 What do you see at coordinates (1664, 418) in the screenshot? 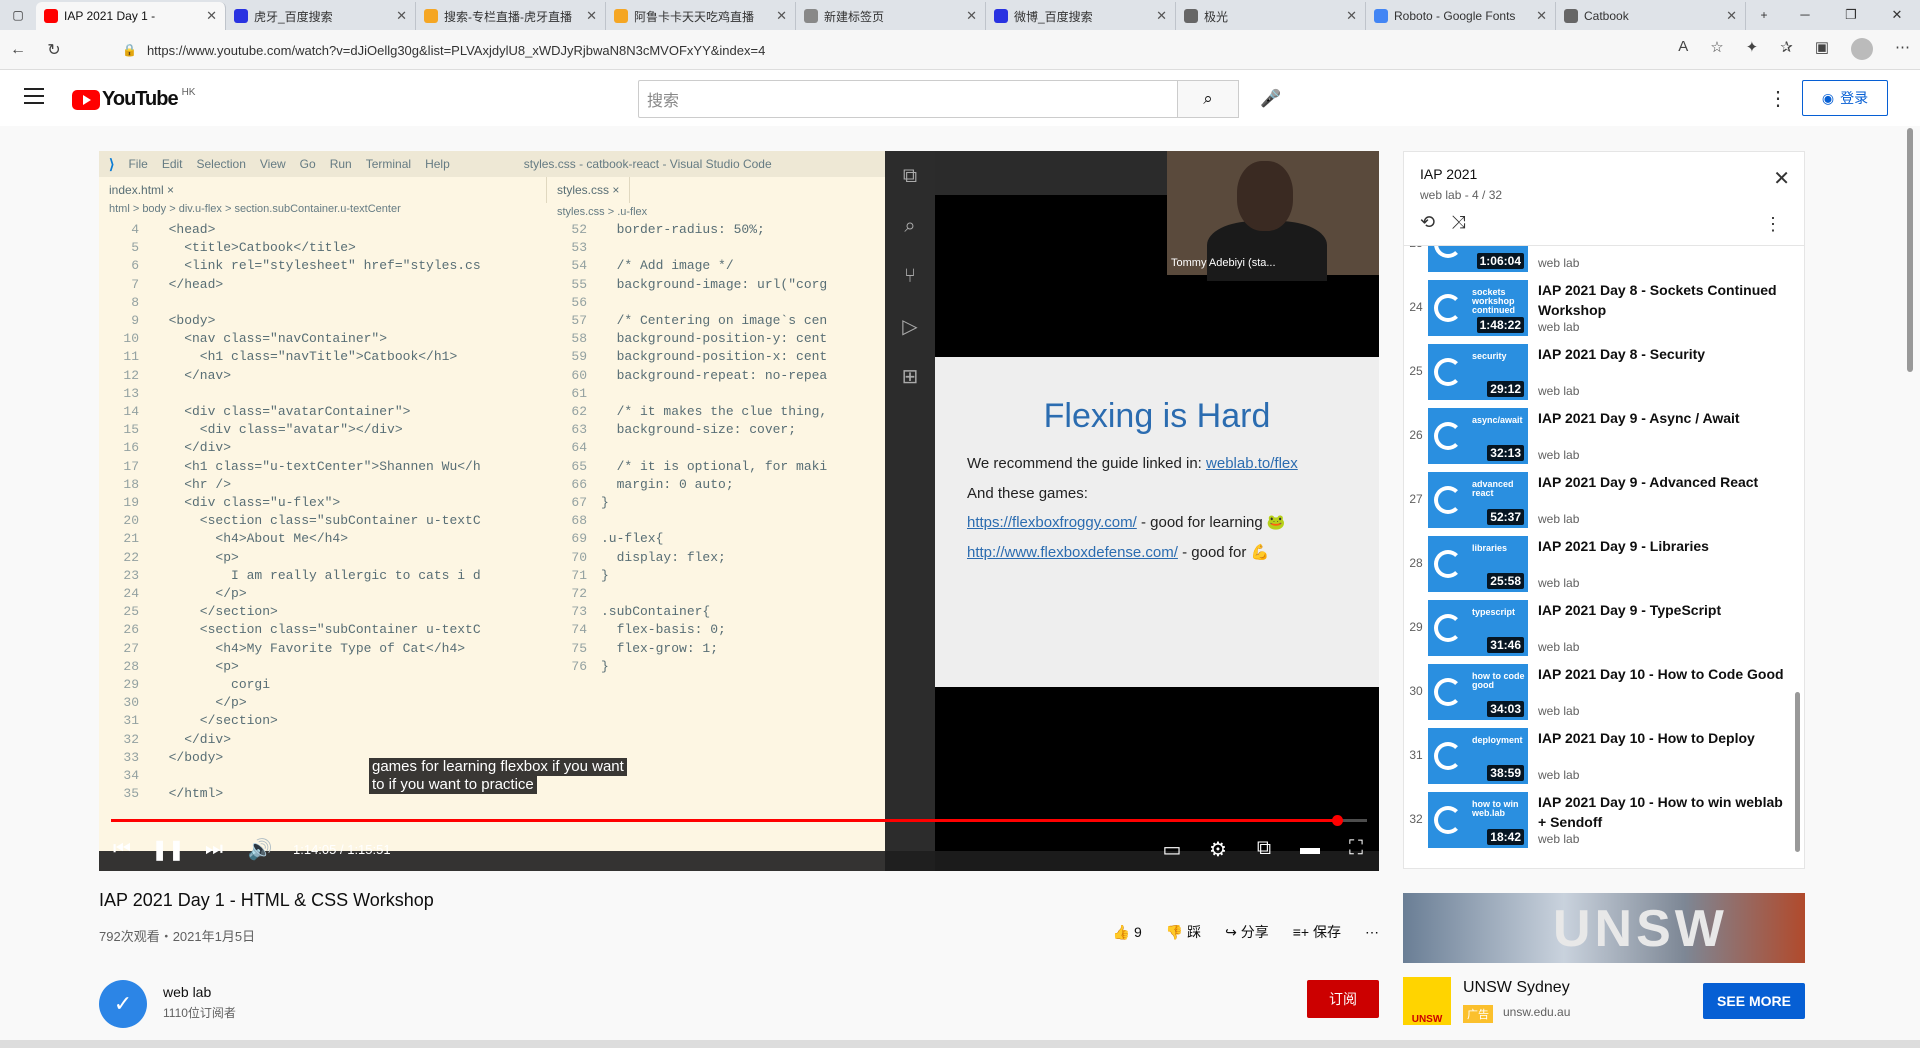
I see `playlist-item-title: IAP 2021 Day 9 - Async / Await` at bounding box center [1664, 418].